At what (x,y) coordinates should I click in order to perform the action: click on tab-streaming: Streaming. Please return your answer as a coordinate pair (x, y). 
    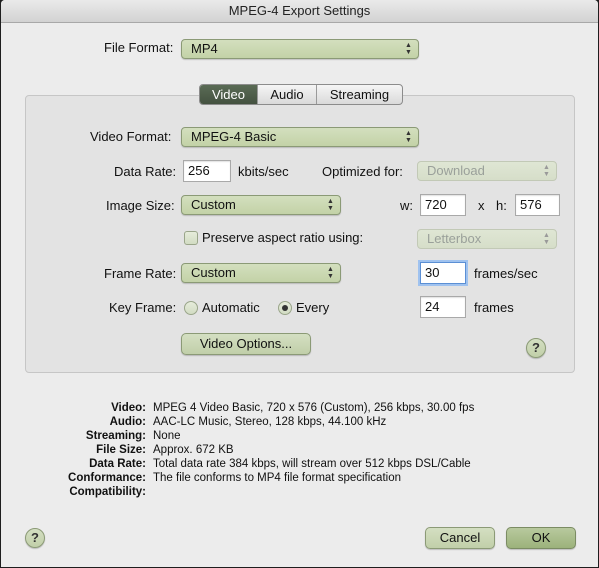
    Looking at the image, I should click on (359, 94).